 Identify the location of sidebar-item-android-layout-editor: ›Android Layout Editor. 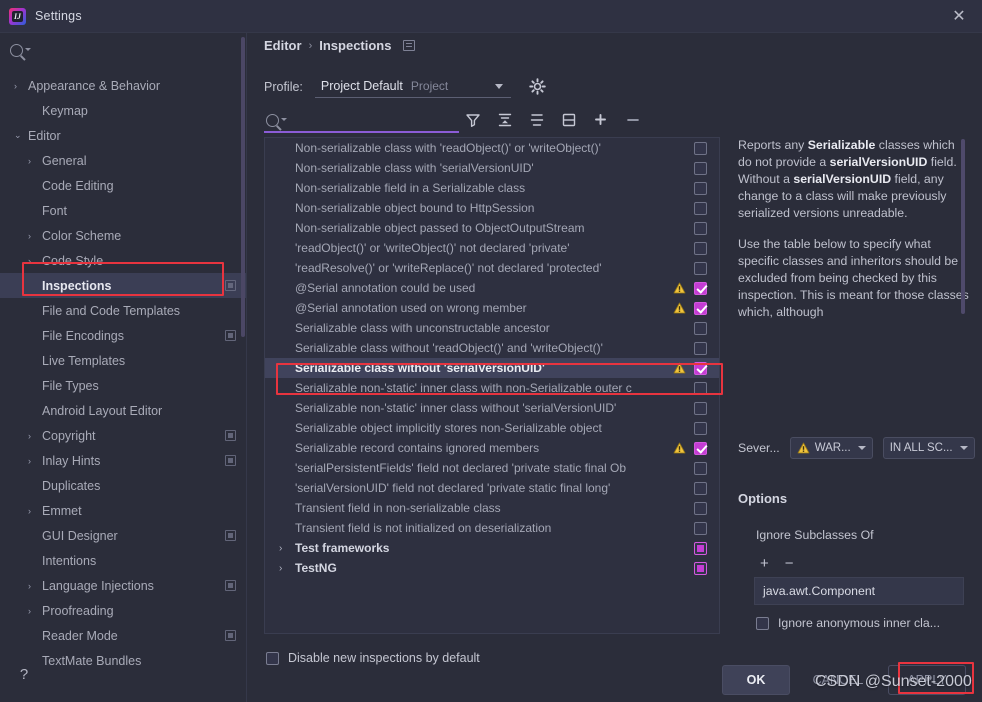
(123, 410).